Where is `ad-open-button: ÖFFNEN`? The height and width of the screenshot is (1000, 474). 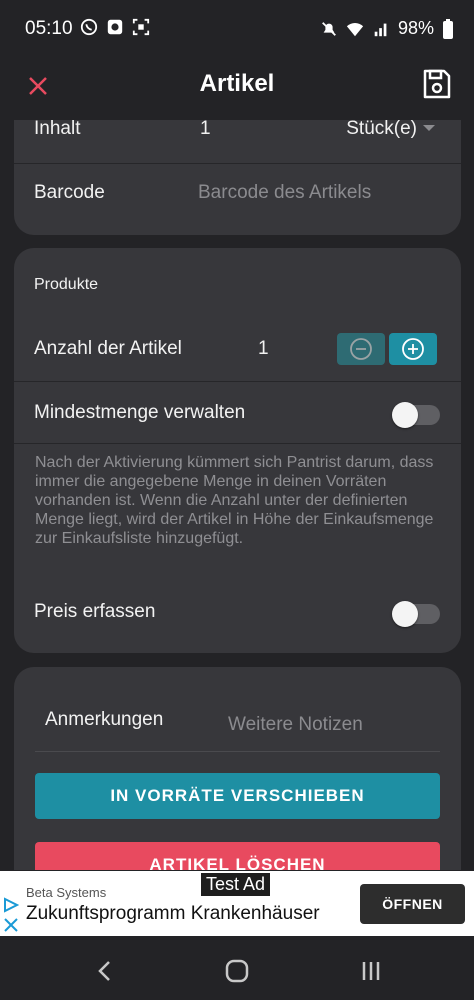 ad-open-button: ÖFFNEN is located at coordinates (412, 904).